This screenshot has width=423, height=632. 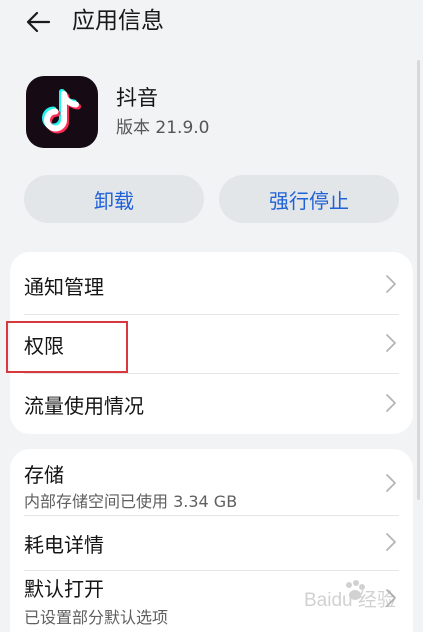 I want to click on scrollbar, so click(x=418, y=280).